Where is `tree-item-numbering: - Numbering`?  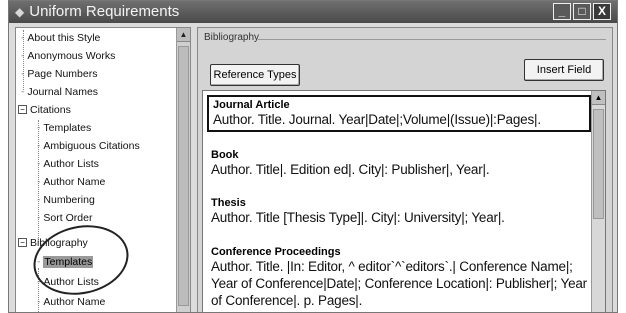
tree-item-numbering: - Numbering is located at coordinates (65, 199).